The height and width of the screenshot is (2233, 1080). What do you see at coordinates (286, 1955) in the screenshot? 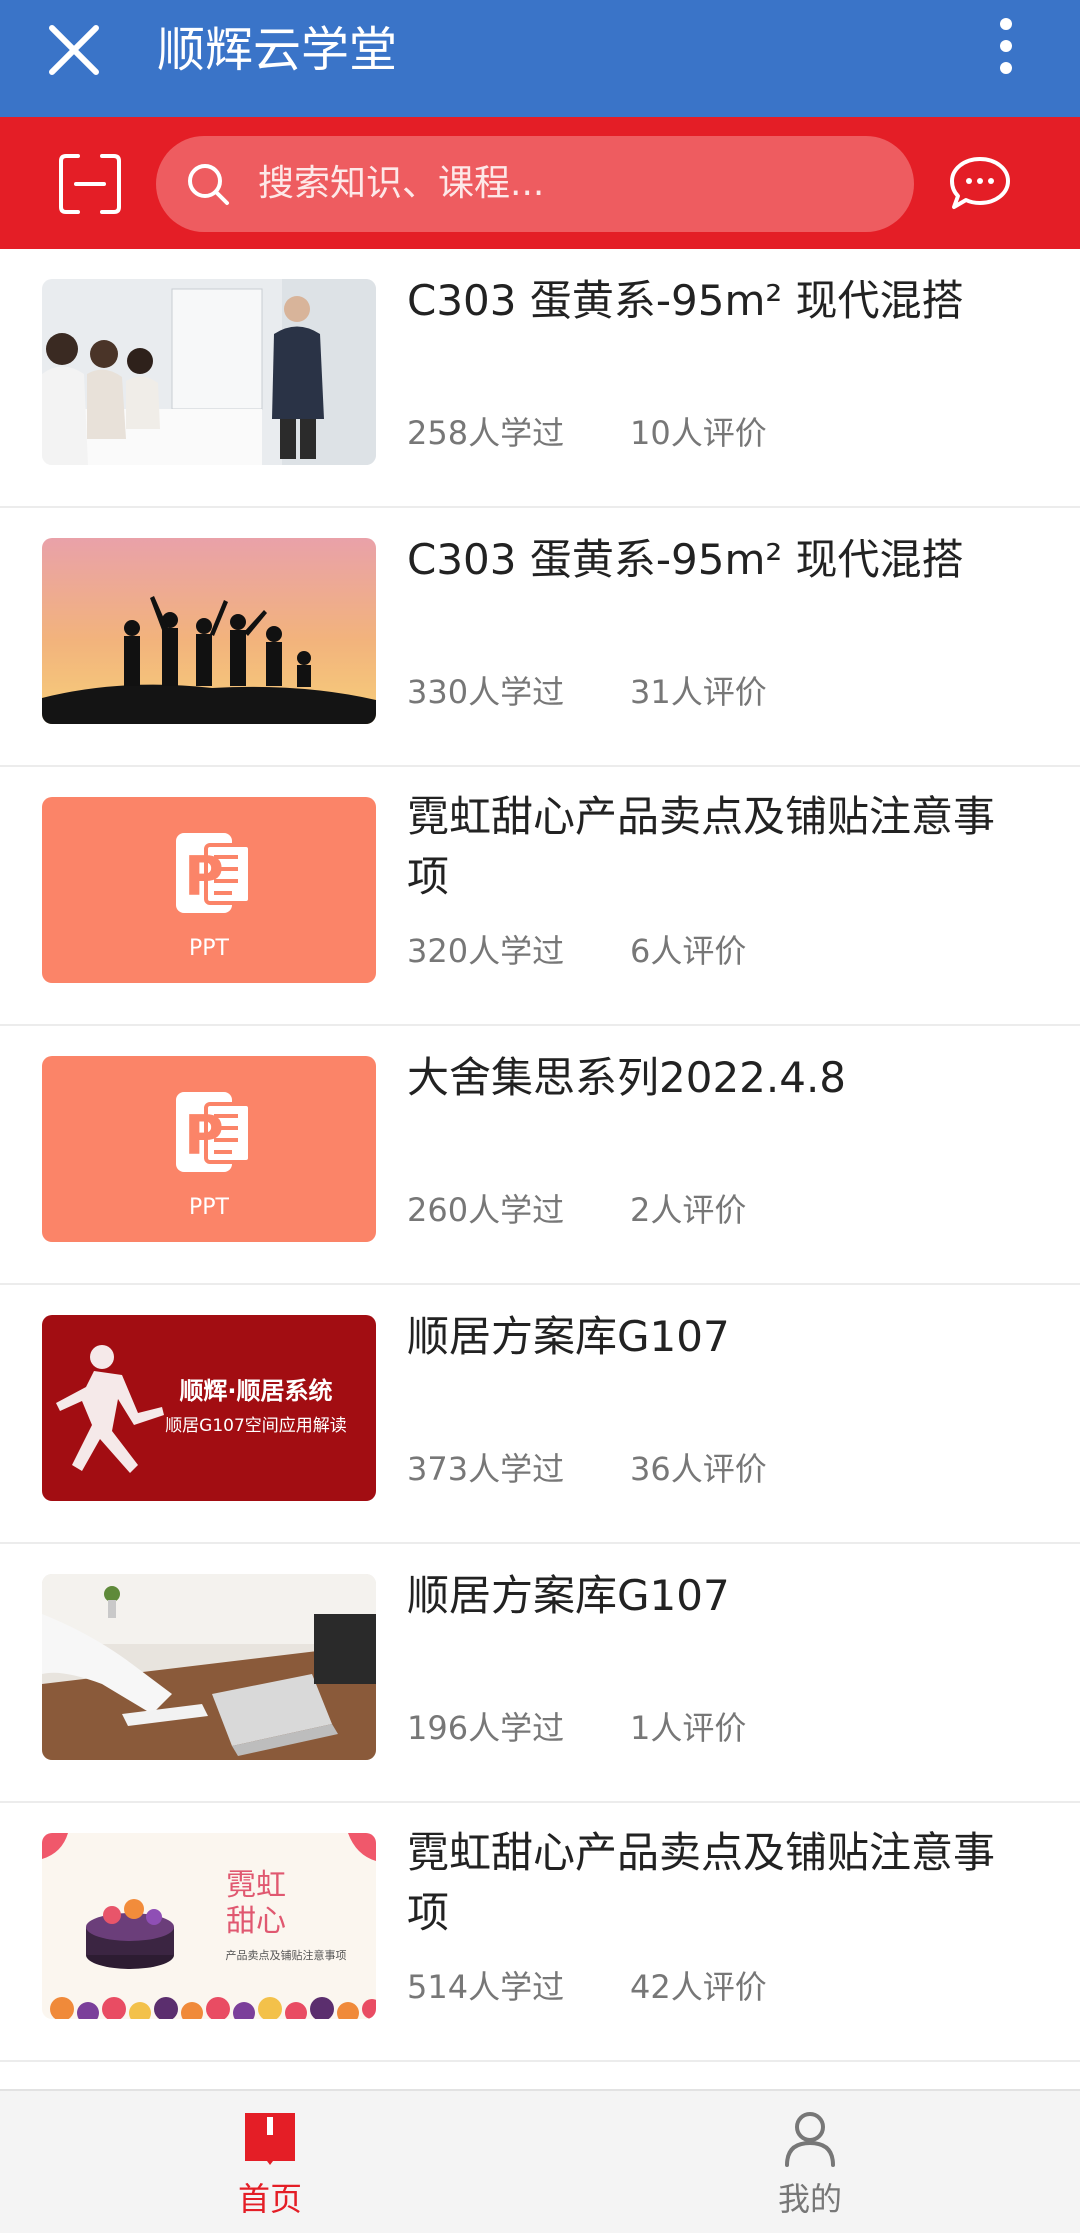
I see `poster-subtitle: 产品卖点及铺贴注意事项` at bounding box center [286, 1955].